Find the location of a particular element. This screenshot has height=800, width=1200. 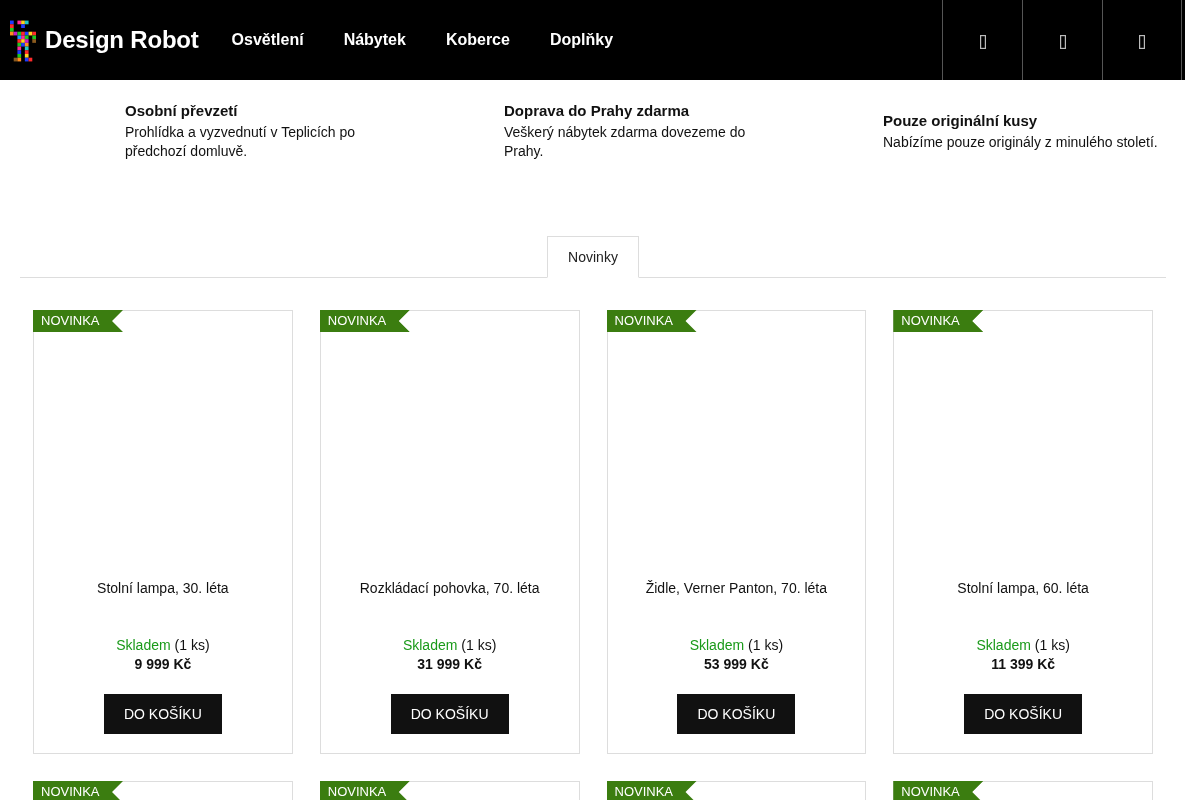

nav-link: Nábytek is located at coordinates (374, 40).